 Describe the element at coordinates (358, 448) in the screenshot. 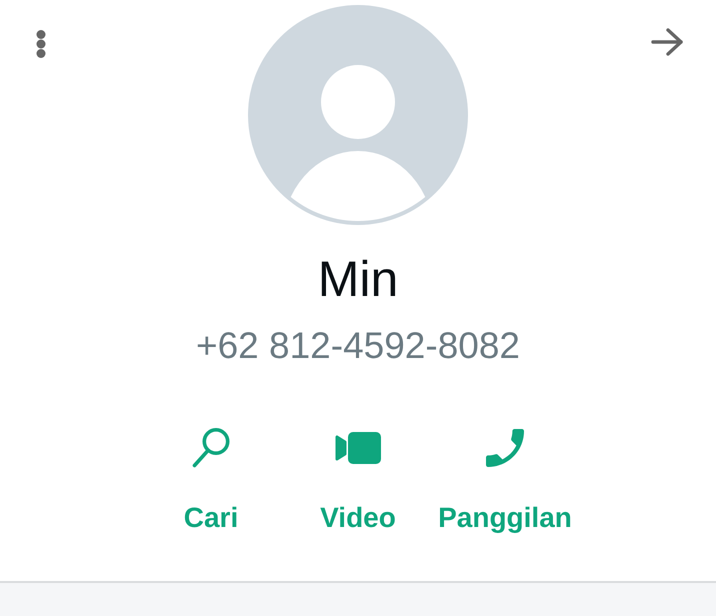

I see `video-camera-icon` at that location.